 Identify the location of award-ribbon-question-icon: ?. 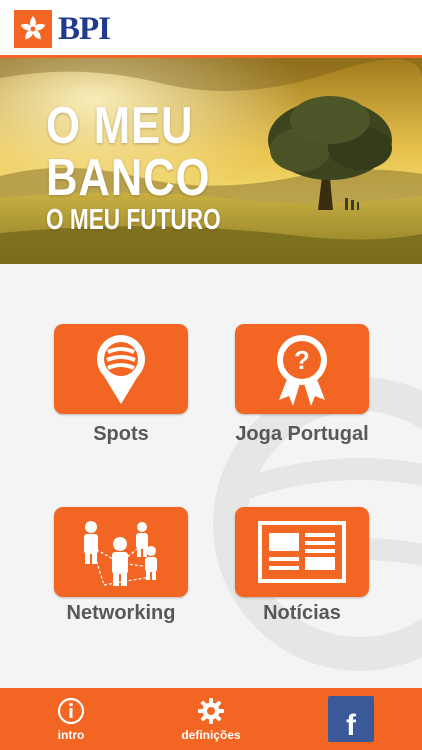
(302, 370).